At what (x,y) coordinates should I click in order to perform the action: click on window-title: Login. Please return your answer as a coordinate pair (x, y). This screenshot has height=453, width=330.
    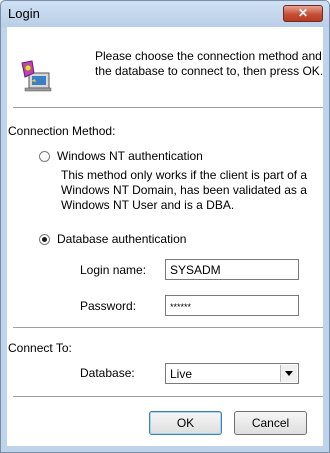
    Looking at the image, I should click on (24, 13).